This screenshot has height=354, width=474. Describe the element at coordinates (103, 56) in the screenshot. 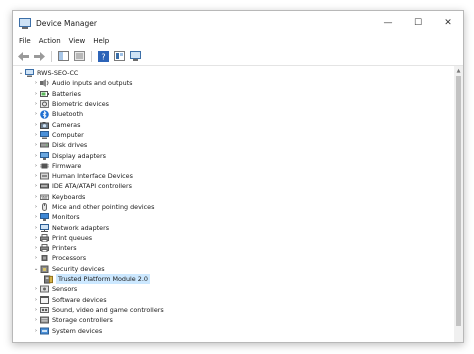

I see `help-icon: ?` at that location.